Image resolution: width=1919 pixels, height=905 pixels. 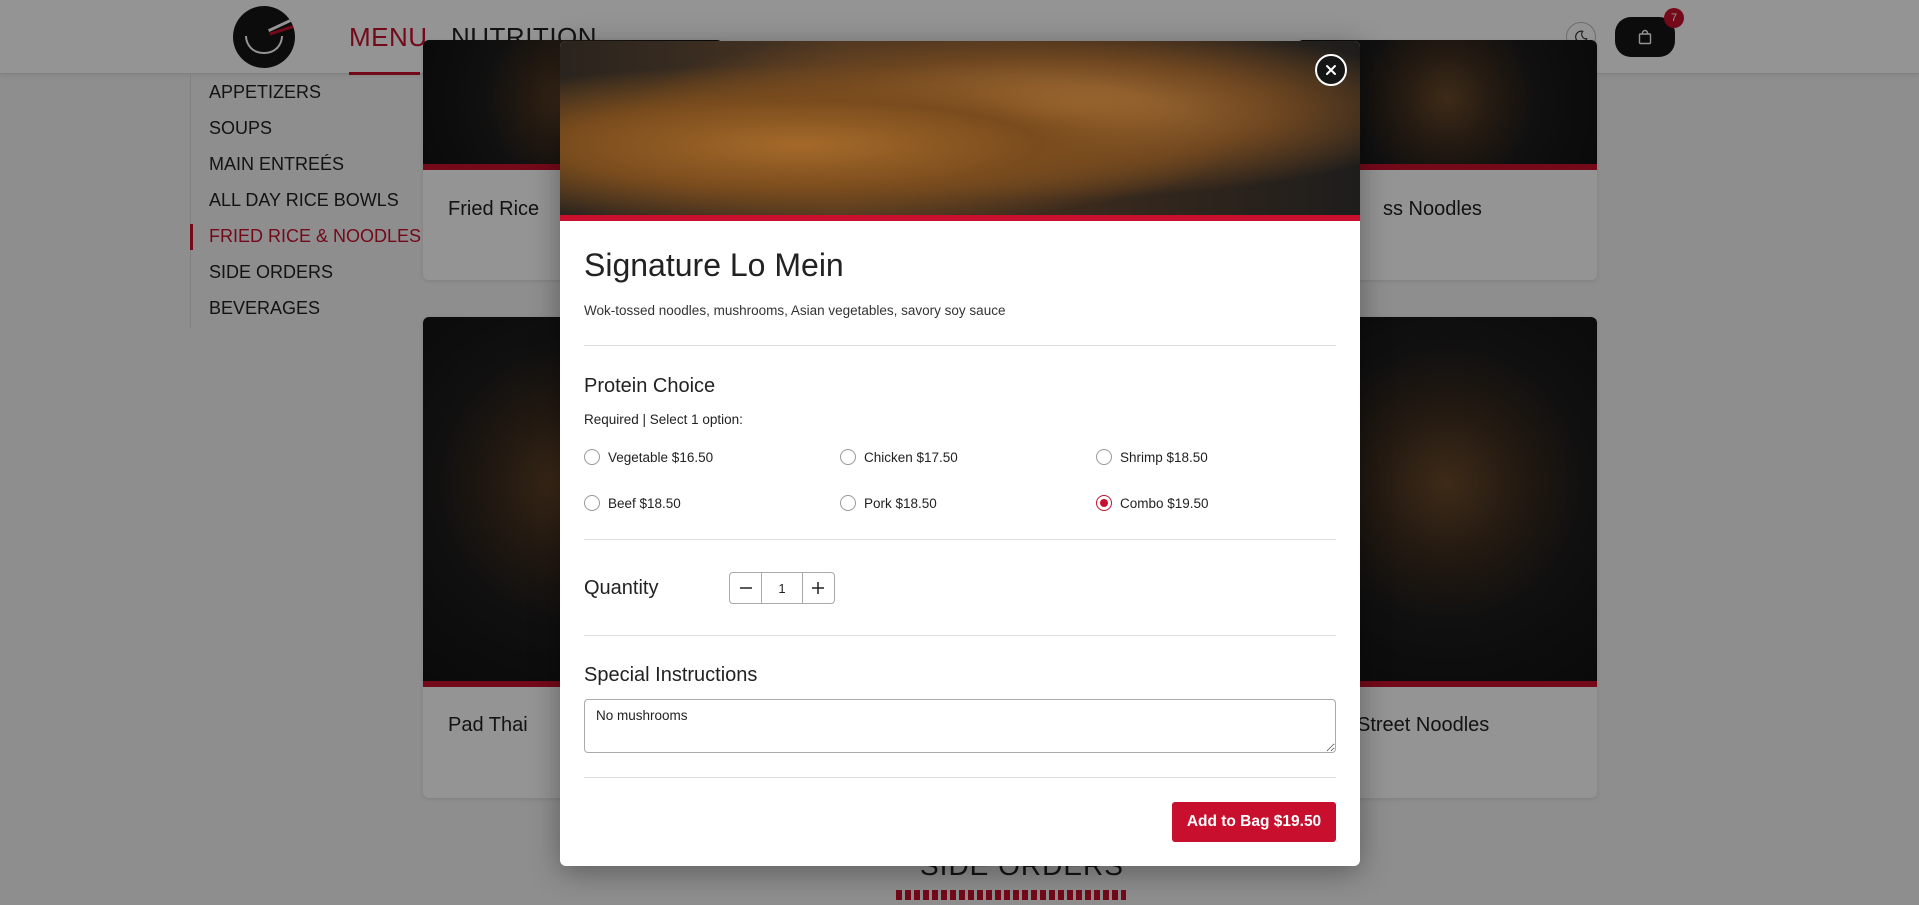 What do you see at coordinates (900, 503) in the screenshot?
I see `option-label: Pork $18.50` at bounding box center [900, 503].